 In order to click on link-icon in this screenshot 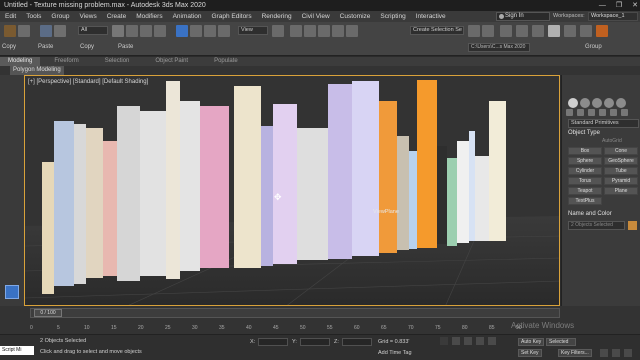, I will do `click(46, 31)`.